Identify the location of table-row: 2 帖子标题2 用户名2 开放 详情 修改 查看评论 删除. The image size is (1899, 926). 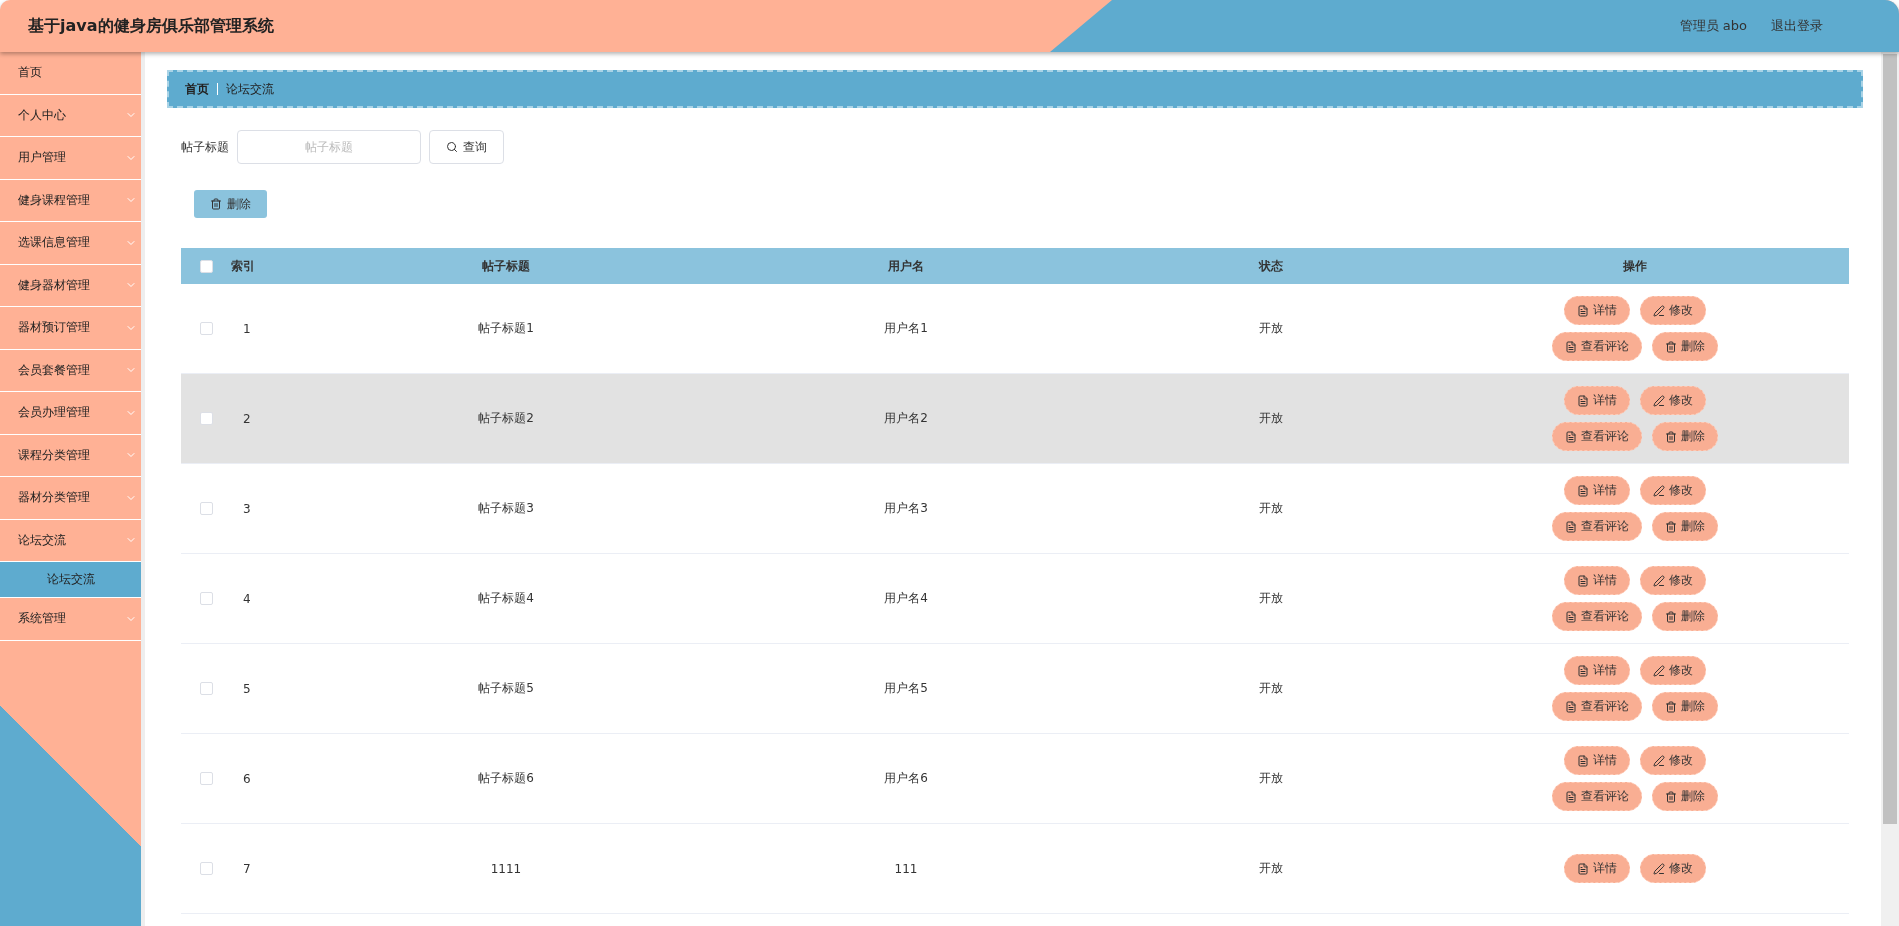
(1015, 419).